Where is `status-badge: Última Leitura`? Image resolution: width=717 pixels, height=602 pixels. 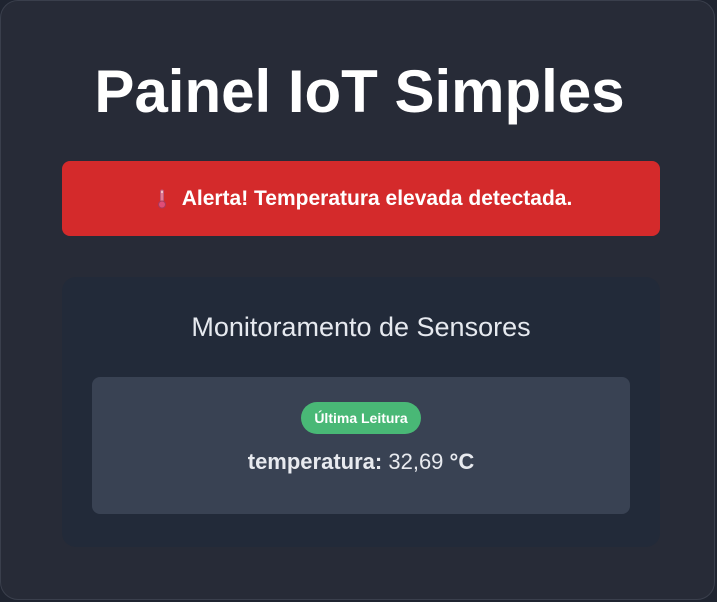 status-badge: Última Leitura is located at coordinates (361, 418).